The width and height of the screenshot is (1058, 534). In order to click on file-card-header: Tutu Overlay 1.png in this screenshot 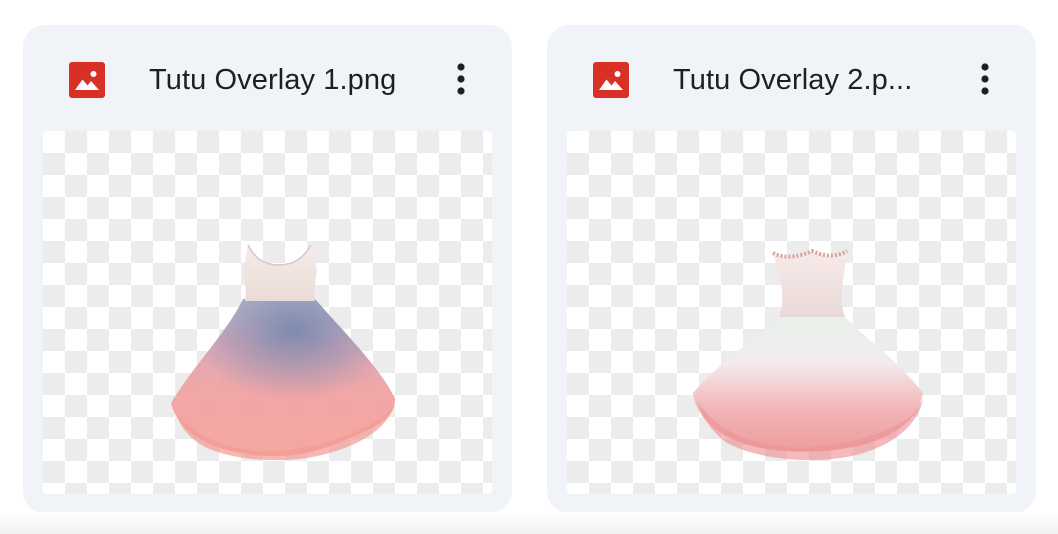, I will do `click(267, 78)`.